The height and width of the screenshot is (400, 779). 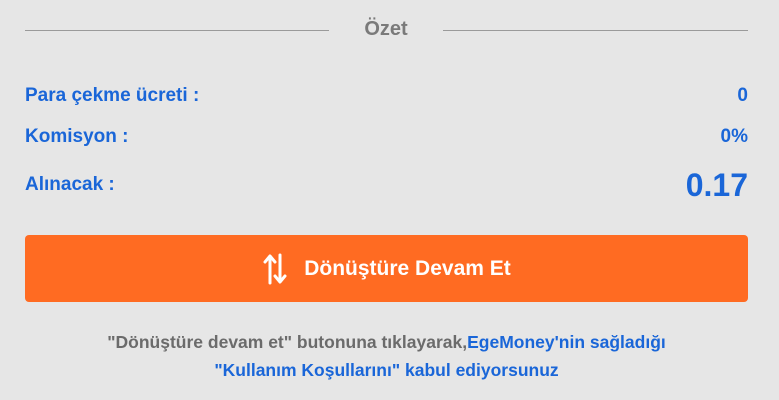 I want to click on terms-of-use-link: "Kullanım Koşullarını", so click(x=307, y=370).